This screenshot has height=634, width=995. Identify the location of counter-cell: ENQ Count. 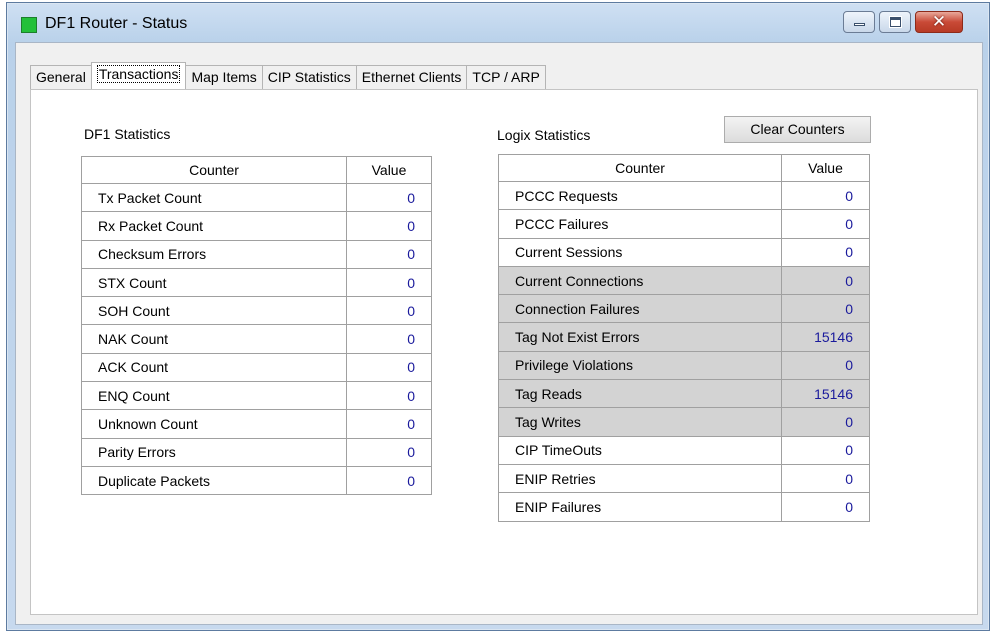
(214, 396).